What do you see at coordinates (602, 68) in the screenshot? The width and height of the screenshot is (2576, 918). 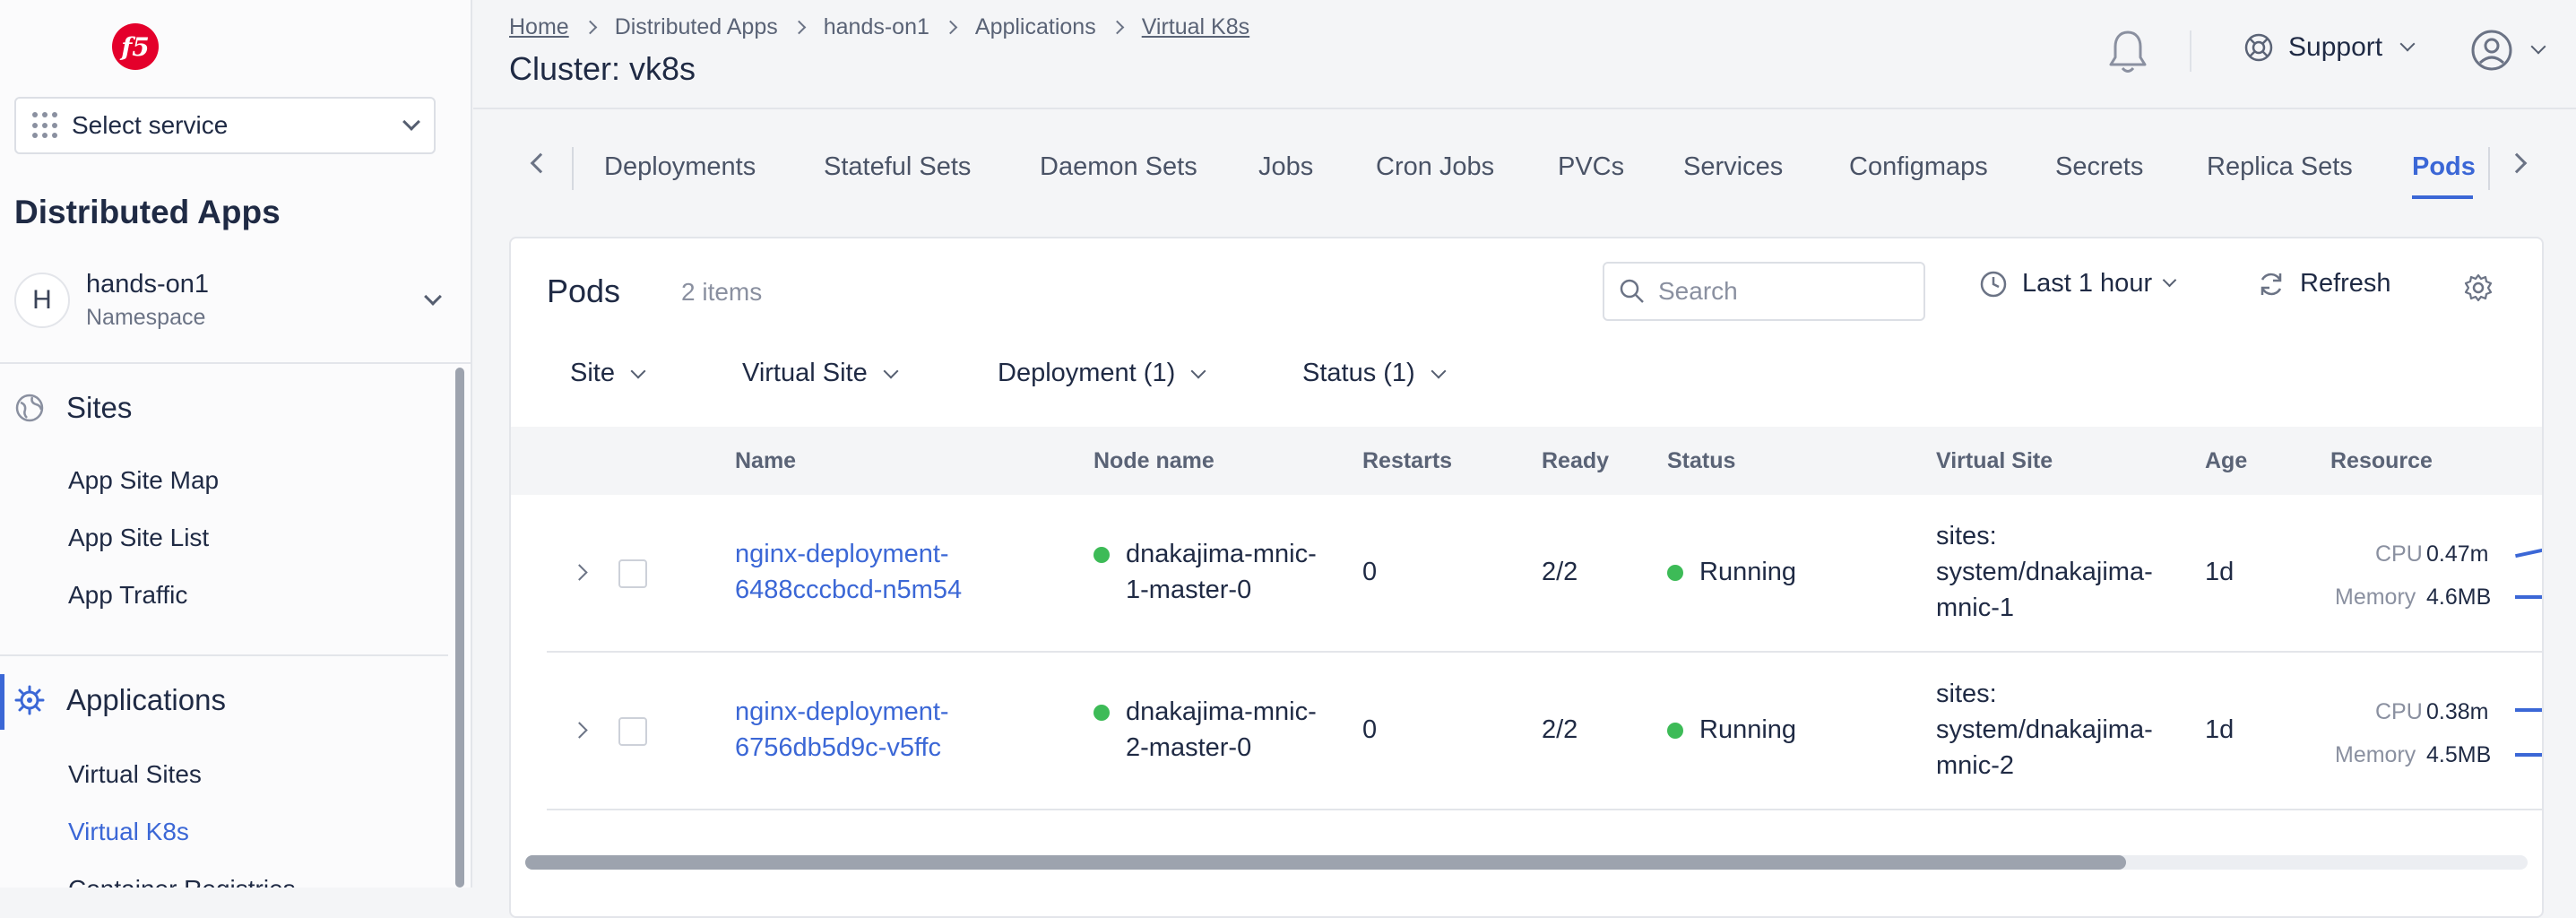 I see `page-title: Cluster: vk8s` at bounding box center [602, 68].